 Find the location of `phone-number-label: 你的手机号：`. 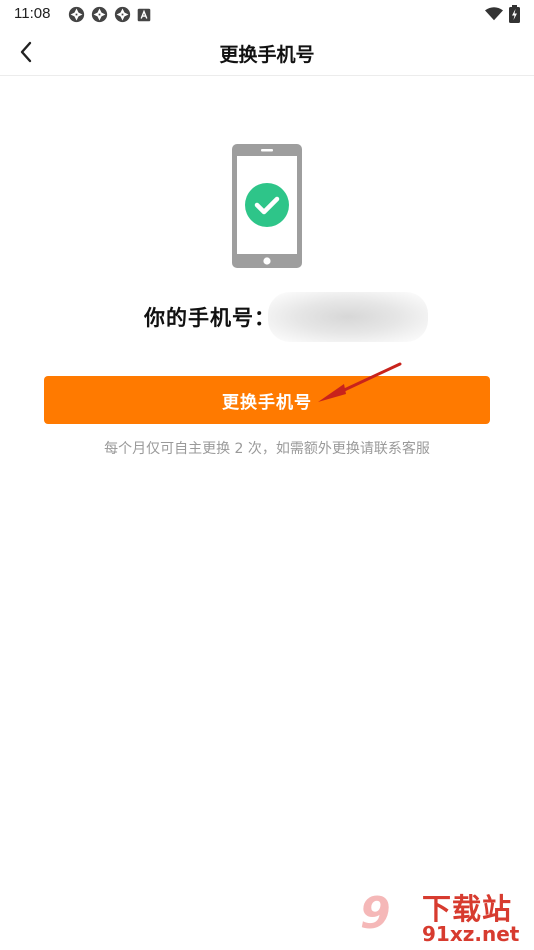

phone-number-label: 你的手机号： is located at coordinates (210, 318).